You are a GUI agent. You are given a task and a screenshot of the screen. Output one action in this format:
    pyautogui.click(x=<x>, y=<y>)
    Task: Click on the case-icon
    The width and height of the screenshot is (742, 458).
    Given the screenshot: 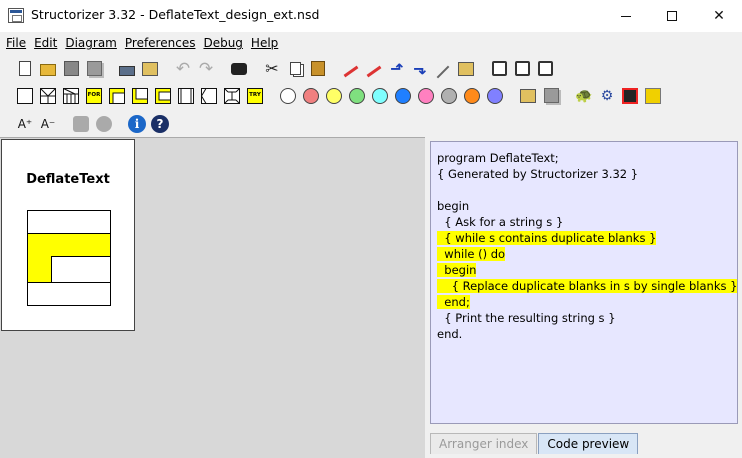 What is the action you would take?
    pyautogui.click(x=71, y=95)
    